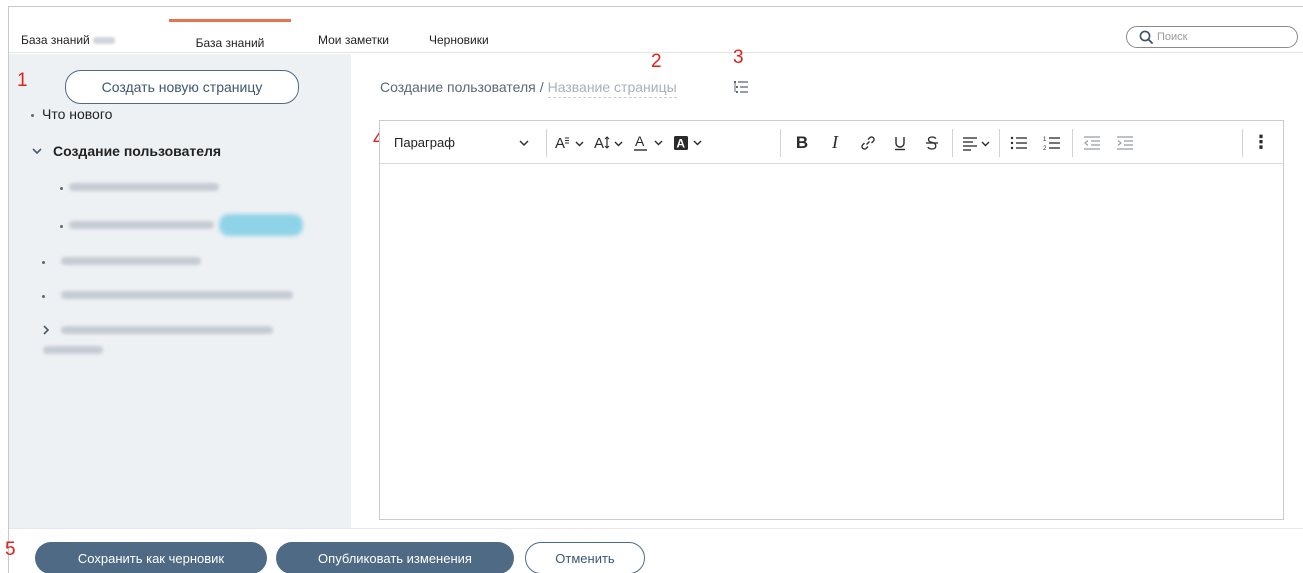 The height and width of the screenshot is (573, 1303). I want to click on link-icon, so click(868, 142).